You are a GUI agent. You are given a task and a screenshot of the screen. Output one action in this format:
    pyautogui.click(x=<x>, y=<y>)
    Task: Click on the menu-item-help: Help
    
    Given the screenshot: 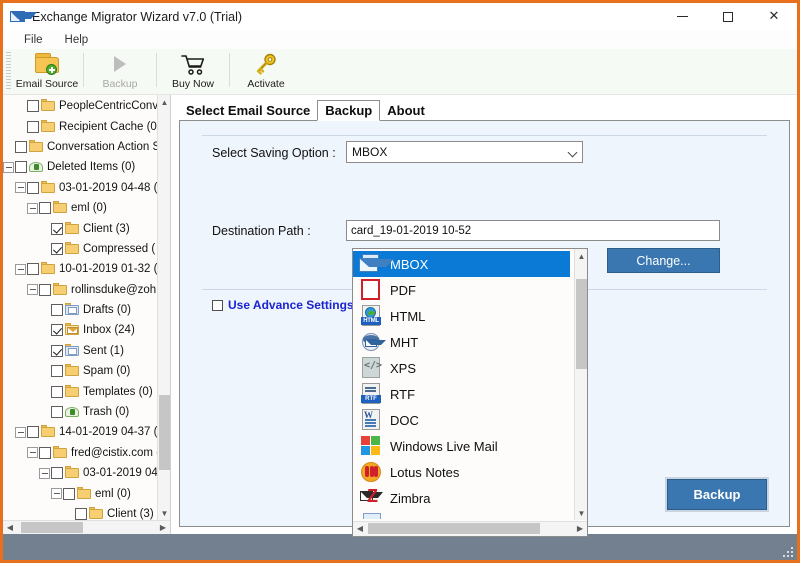 What is the action you would take?
    pyautogui.click(x=77, y=40)
    